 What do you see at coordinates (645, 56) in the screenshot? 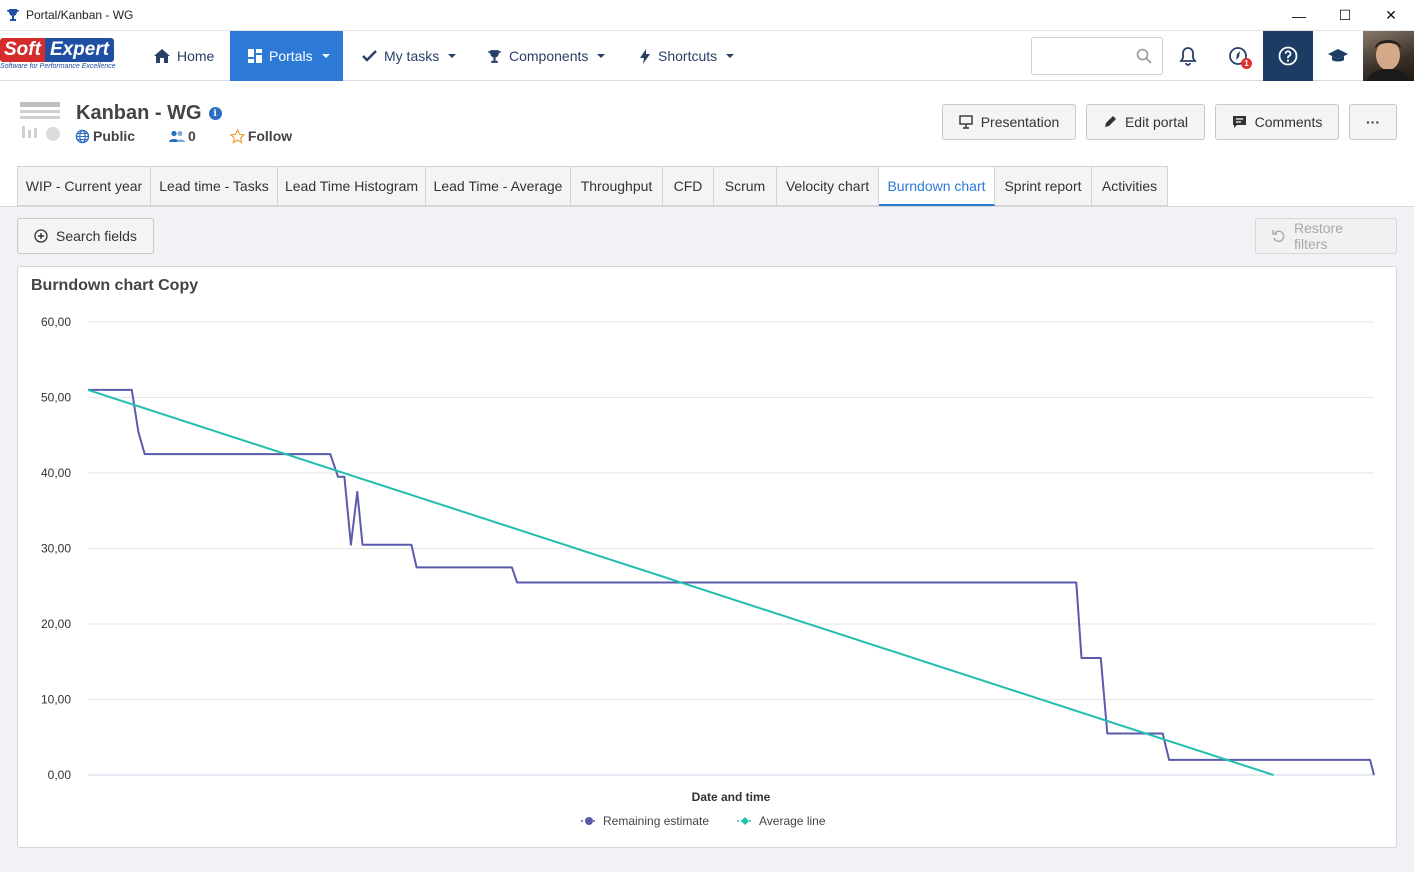
I see `lightning-icon` at bounding box center [645, 56].